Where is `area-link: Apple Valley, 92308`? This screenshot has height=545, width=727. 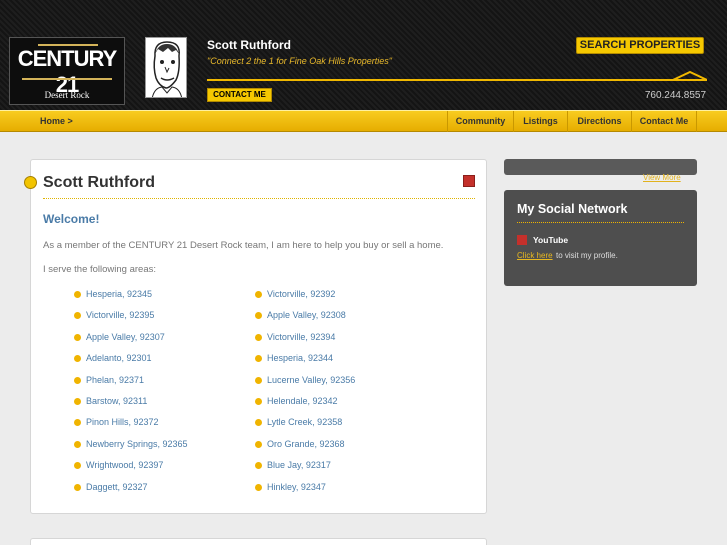 area-link: Apple Valley, 92308 is located at coordinates (306, 315).